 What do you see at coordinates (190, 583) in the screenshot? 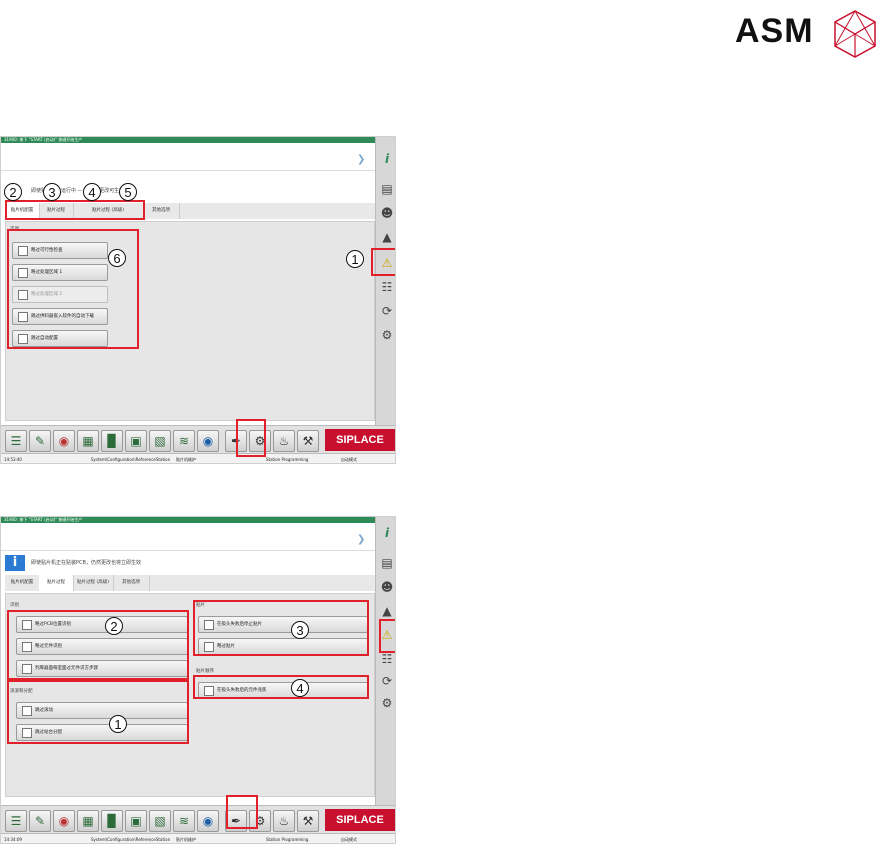
I see `tab-bar: 贴片机配置 贴片过程 贴片过程 (高级) 其他选项` at bounding box center [190, 583].